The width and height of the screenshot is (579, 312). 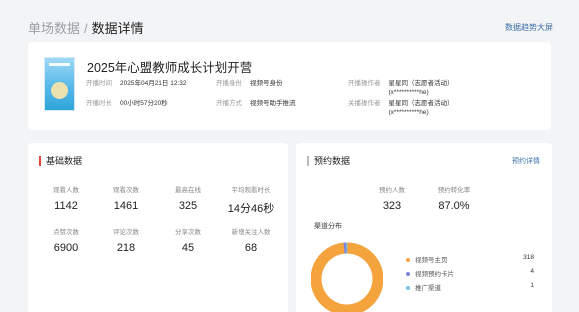 I want to click on legend-dot-blue-icon, so click(x=408, y=288).